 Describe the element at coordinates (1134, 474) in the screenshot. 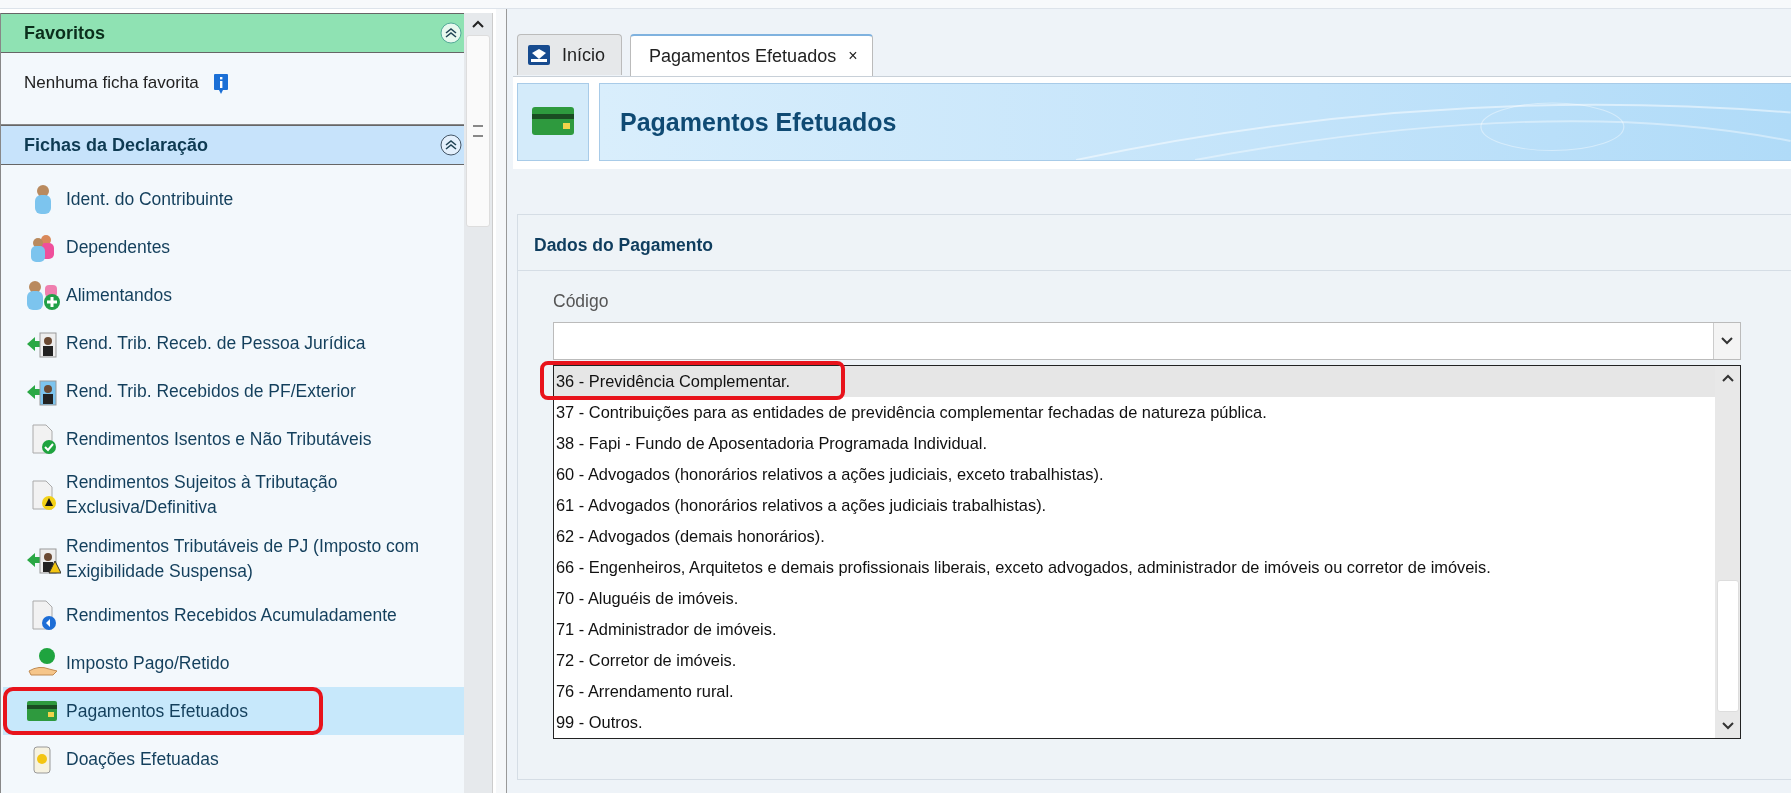

I see `dropdown-option: 60 - Advogados (honorários relativos a ações judiciais, exceto trabalhistas).` at that location.